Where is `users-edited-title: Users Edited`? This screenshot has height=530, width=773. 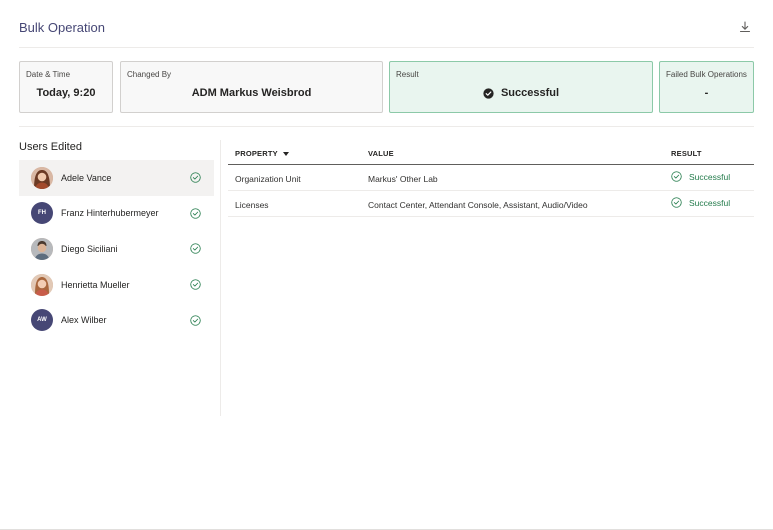
users-edited-title: Users Edited is located at coordinates (50, 147).